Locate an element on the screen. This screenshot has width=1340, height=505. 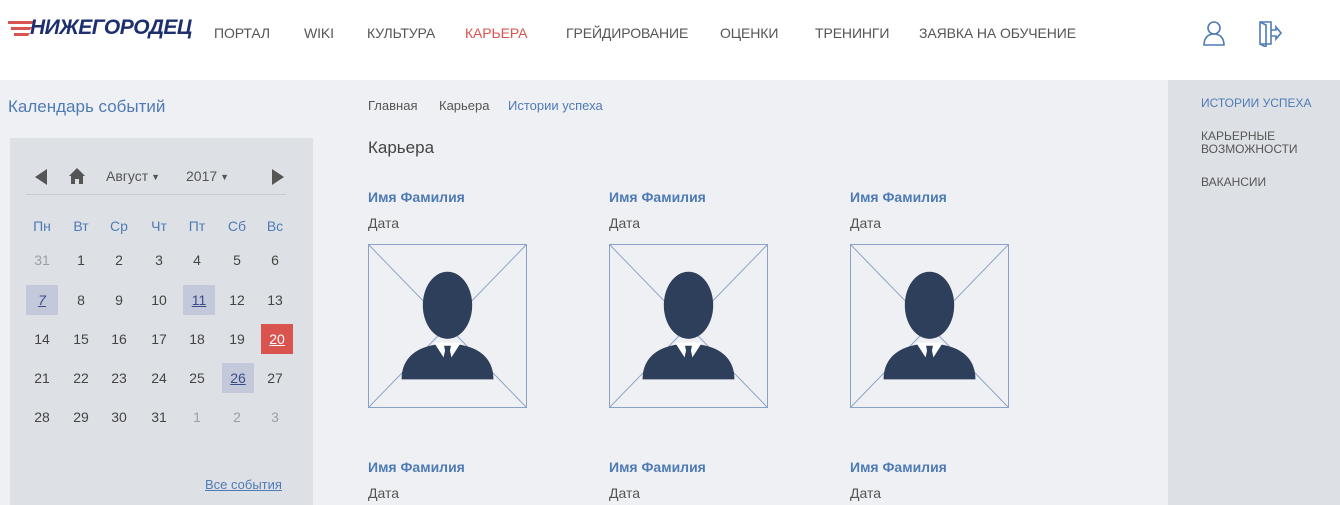
calendar-day: 16 is located at coordinates (119, 339).